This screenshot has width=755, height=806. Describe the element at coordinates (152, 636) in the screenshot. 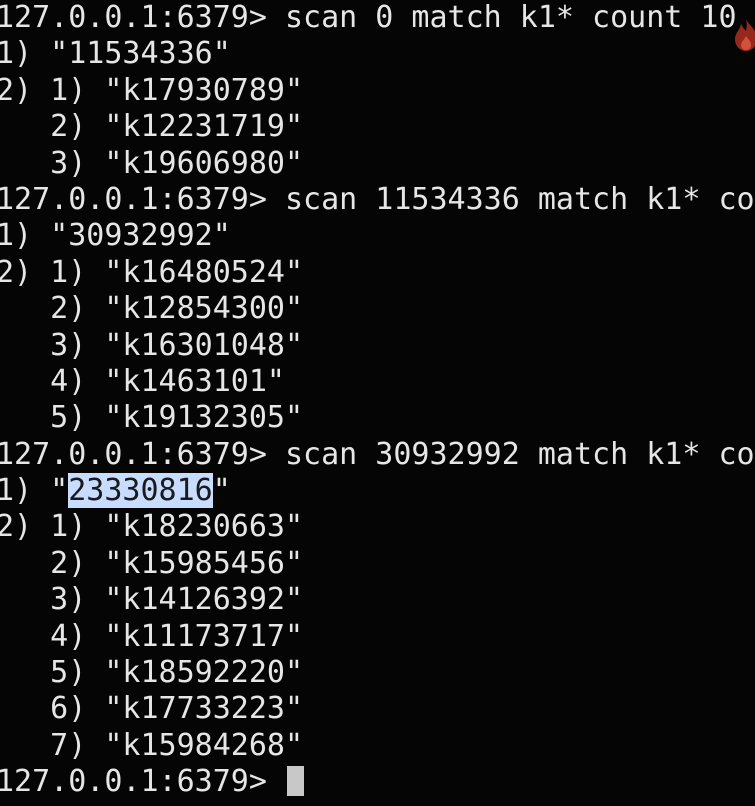

I see `terminal-line: 4) "k11173717"` at that location.